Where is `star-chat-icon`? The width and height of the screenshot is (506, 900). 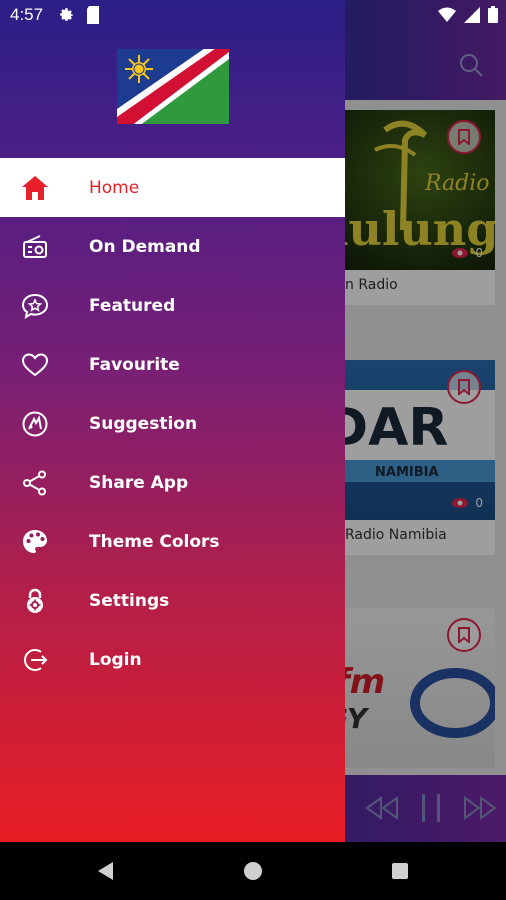
star-chat-icon is located at coordinates (35, 306).